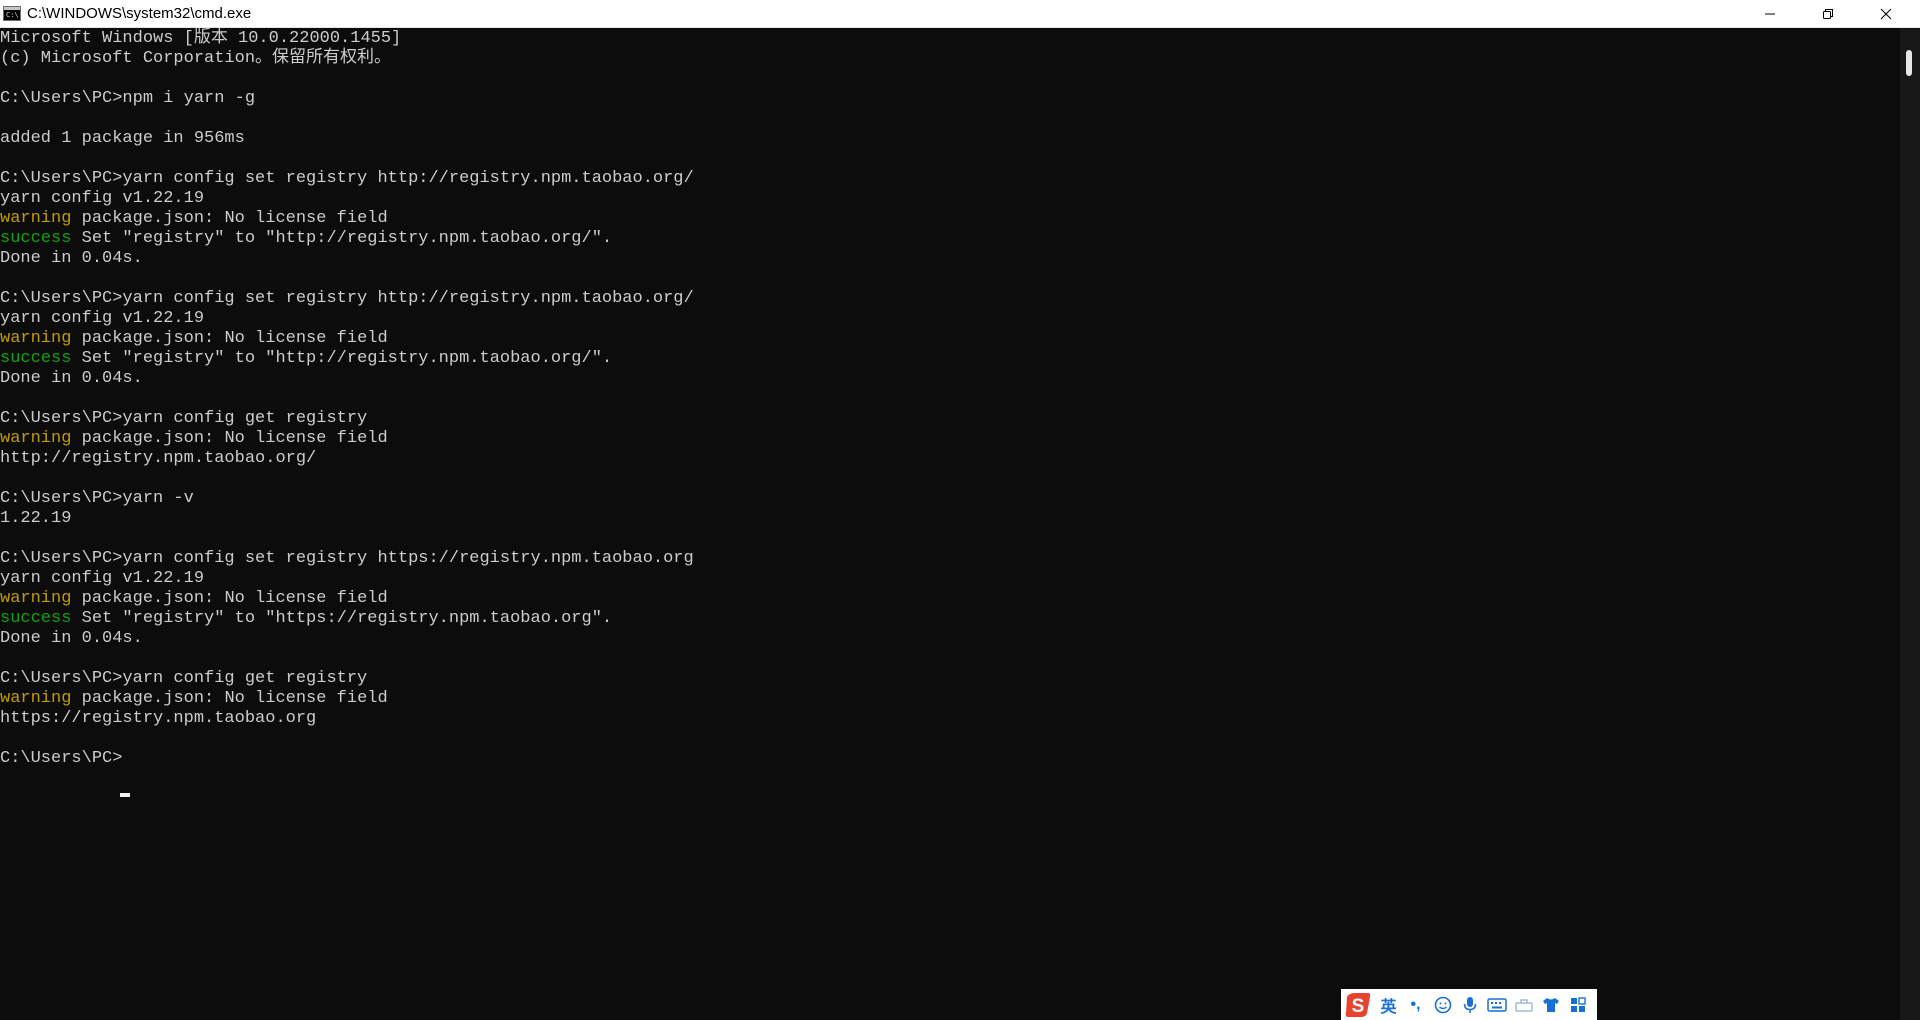 This screenshot has height=1020, width=1920. I want to click on ime-punctuation-toggle: •,, so click(1415, 1004).